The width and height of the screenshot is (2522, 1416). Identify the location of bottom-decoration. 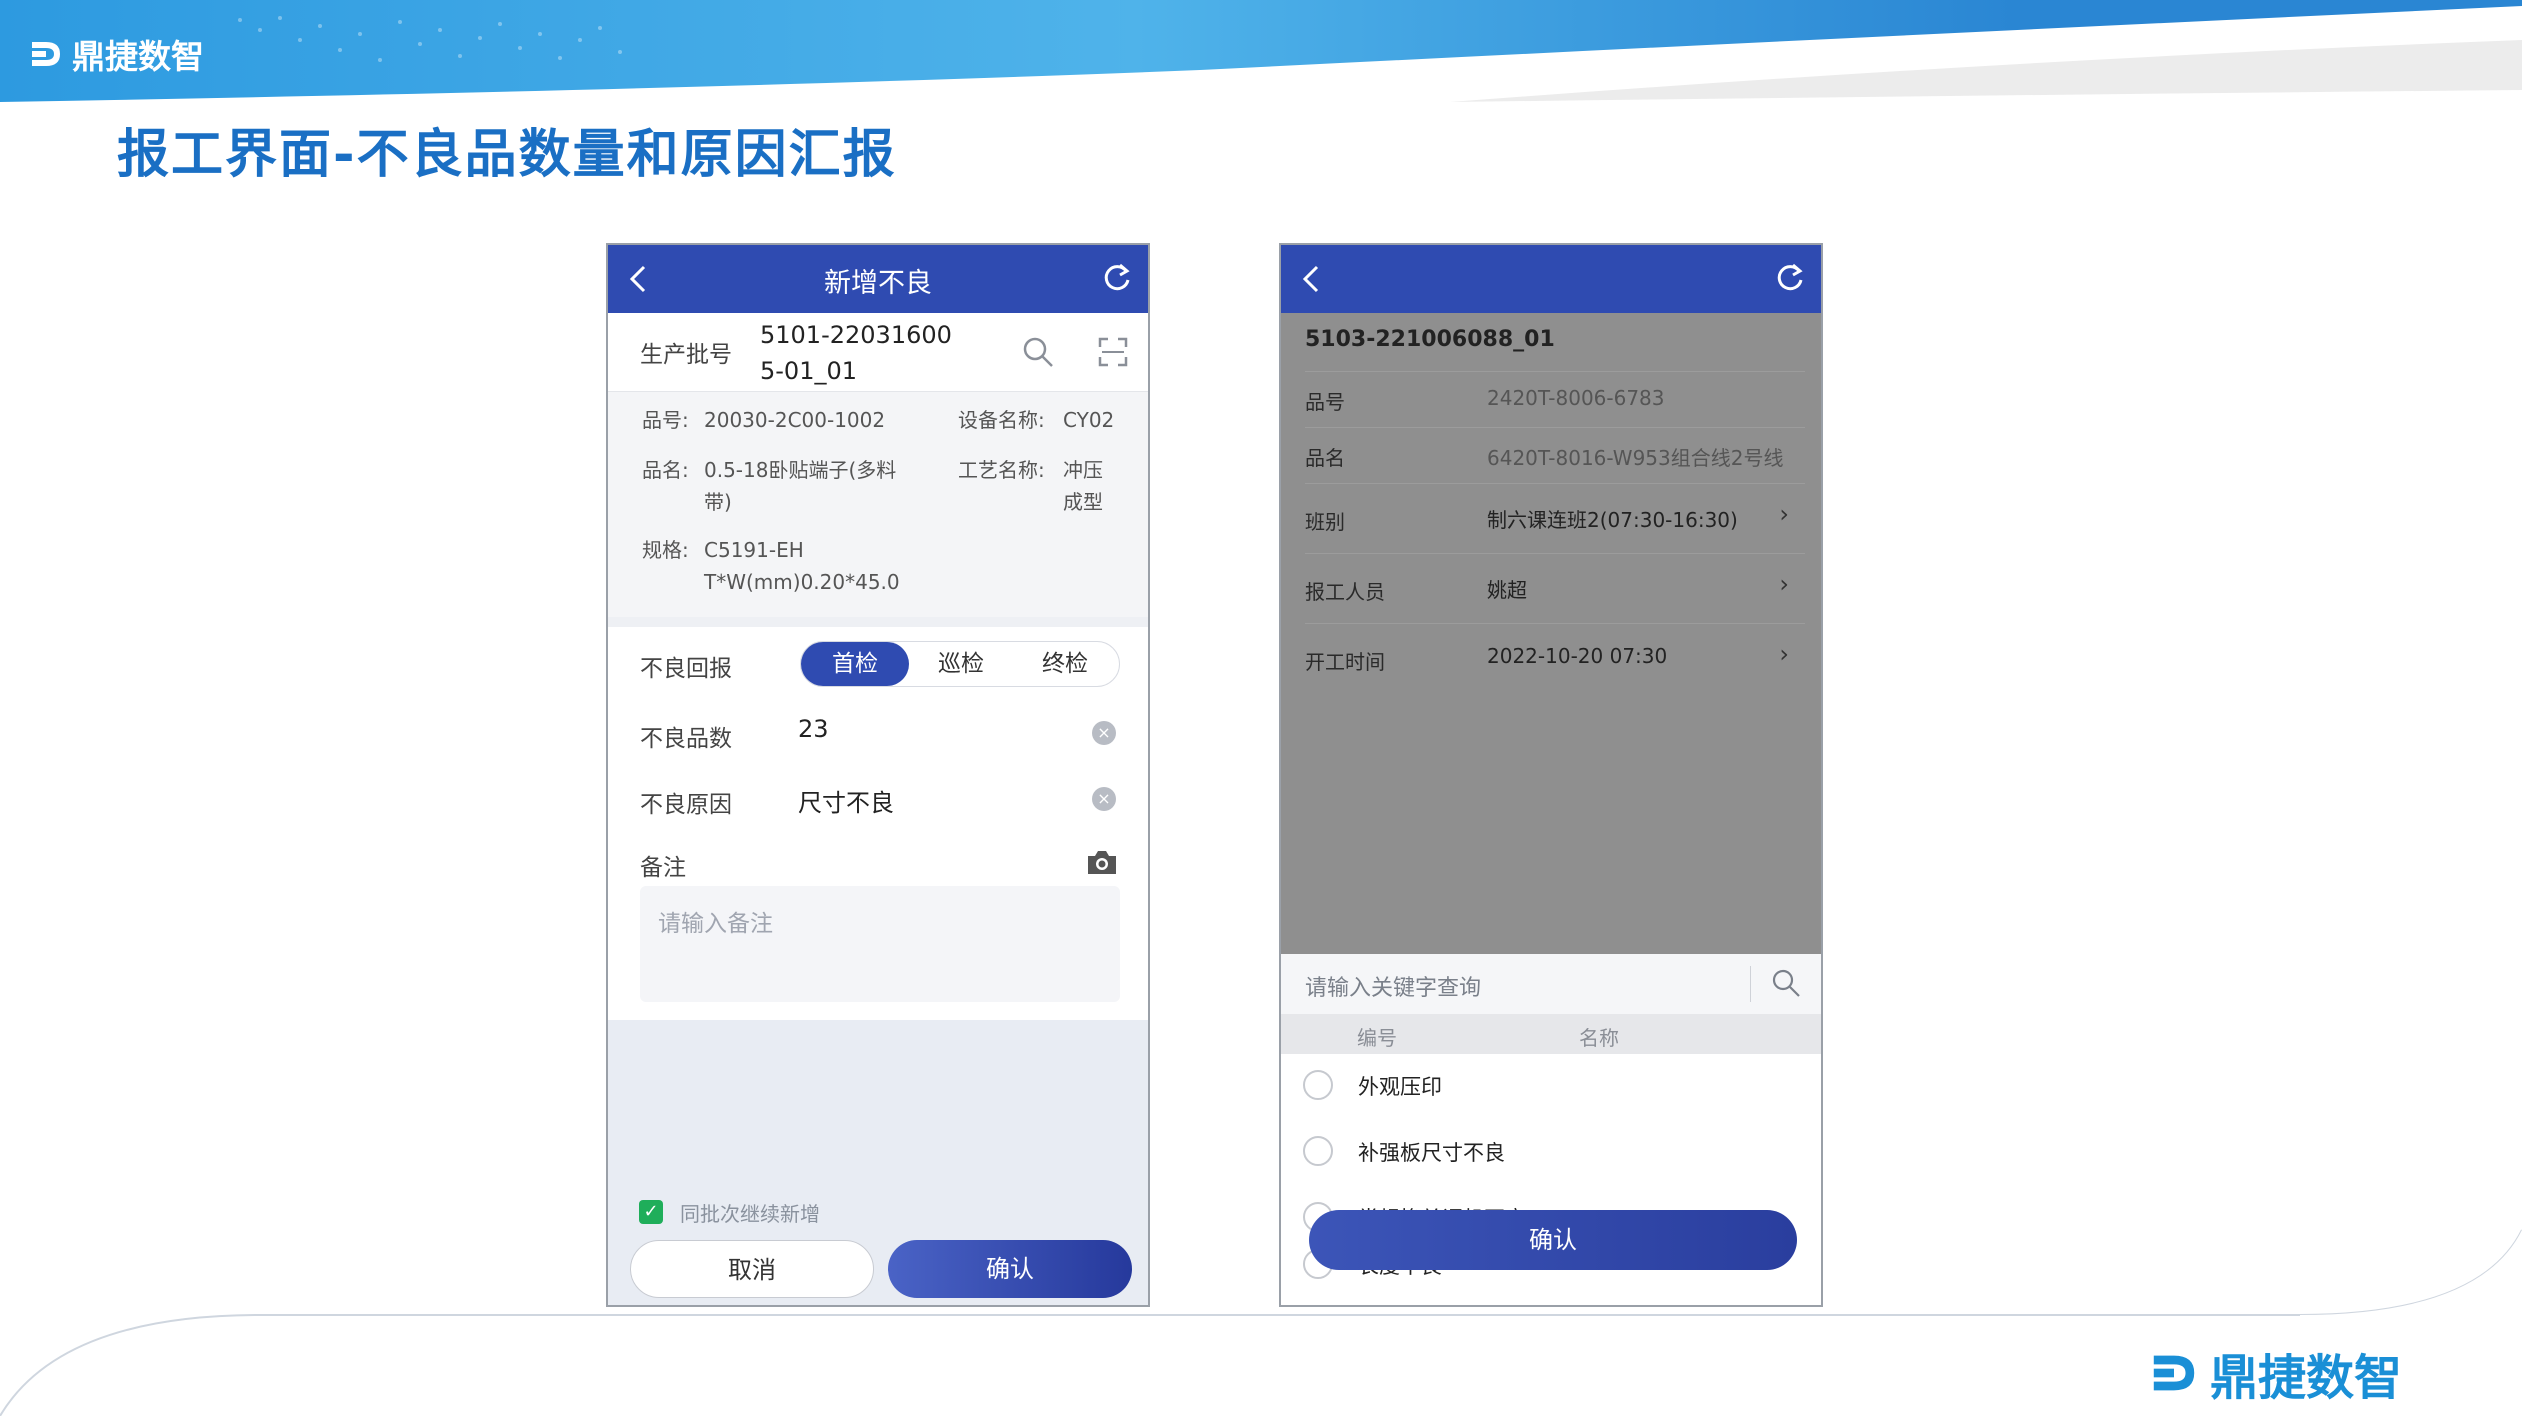
(1261, 1322).